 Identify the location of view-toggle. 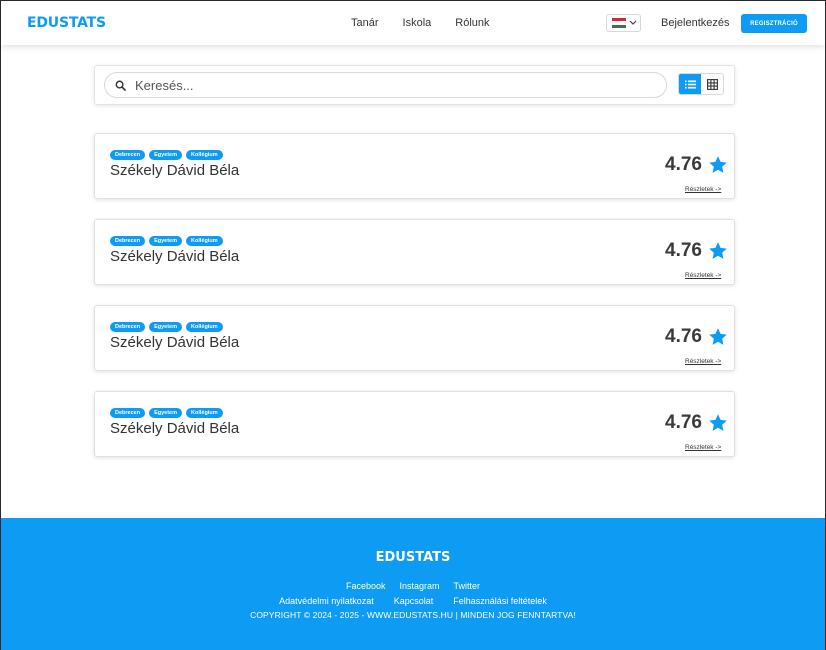
(701, 84).